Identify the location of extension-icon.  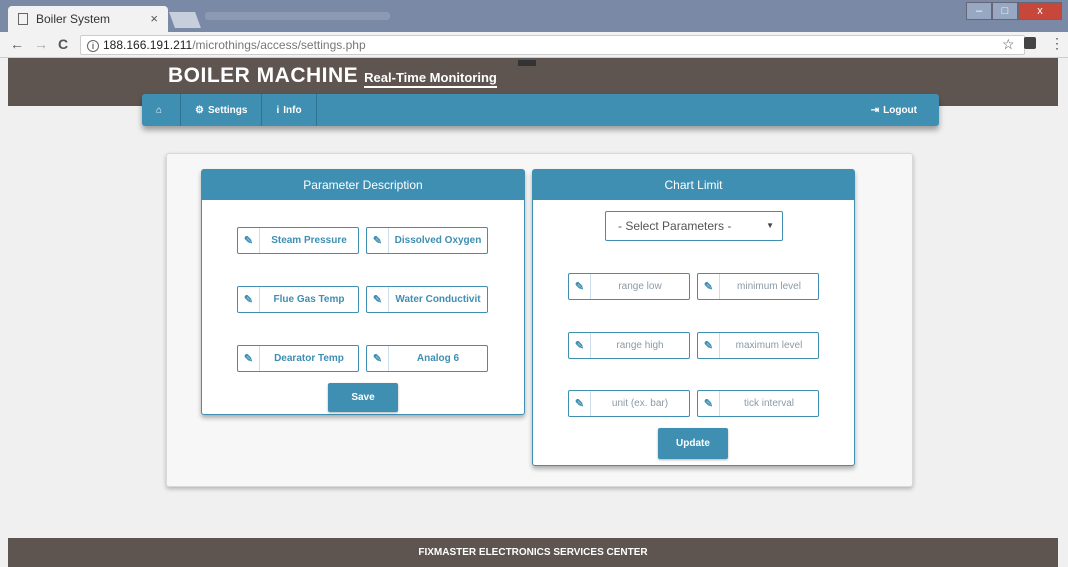
(1030, 43).